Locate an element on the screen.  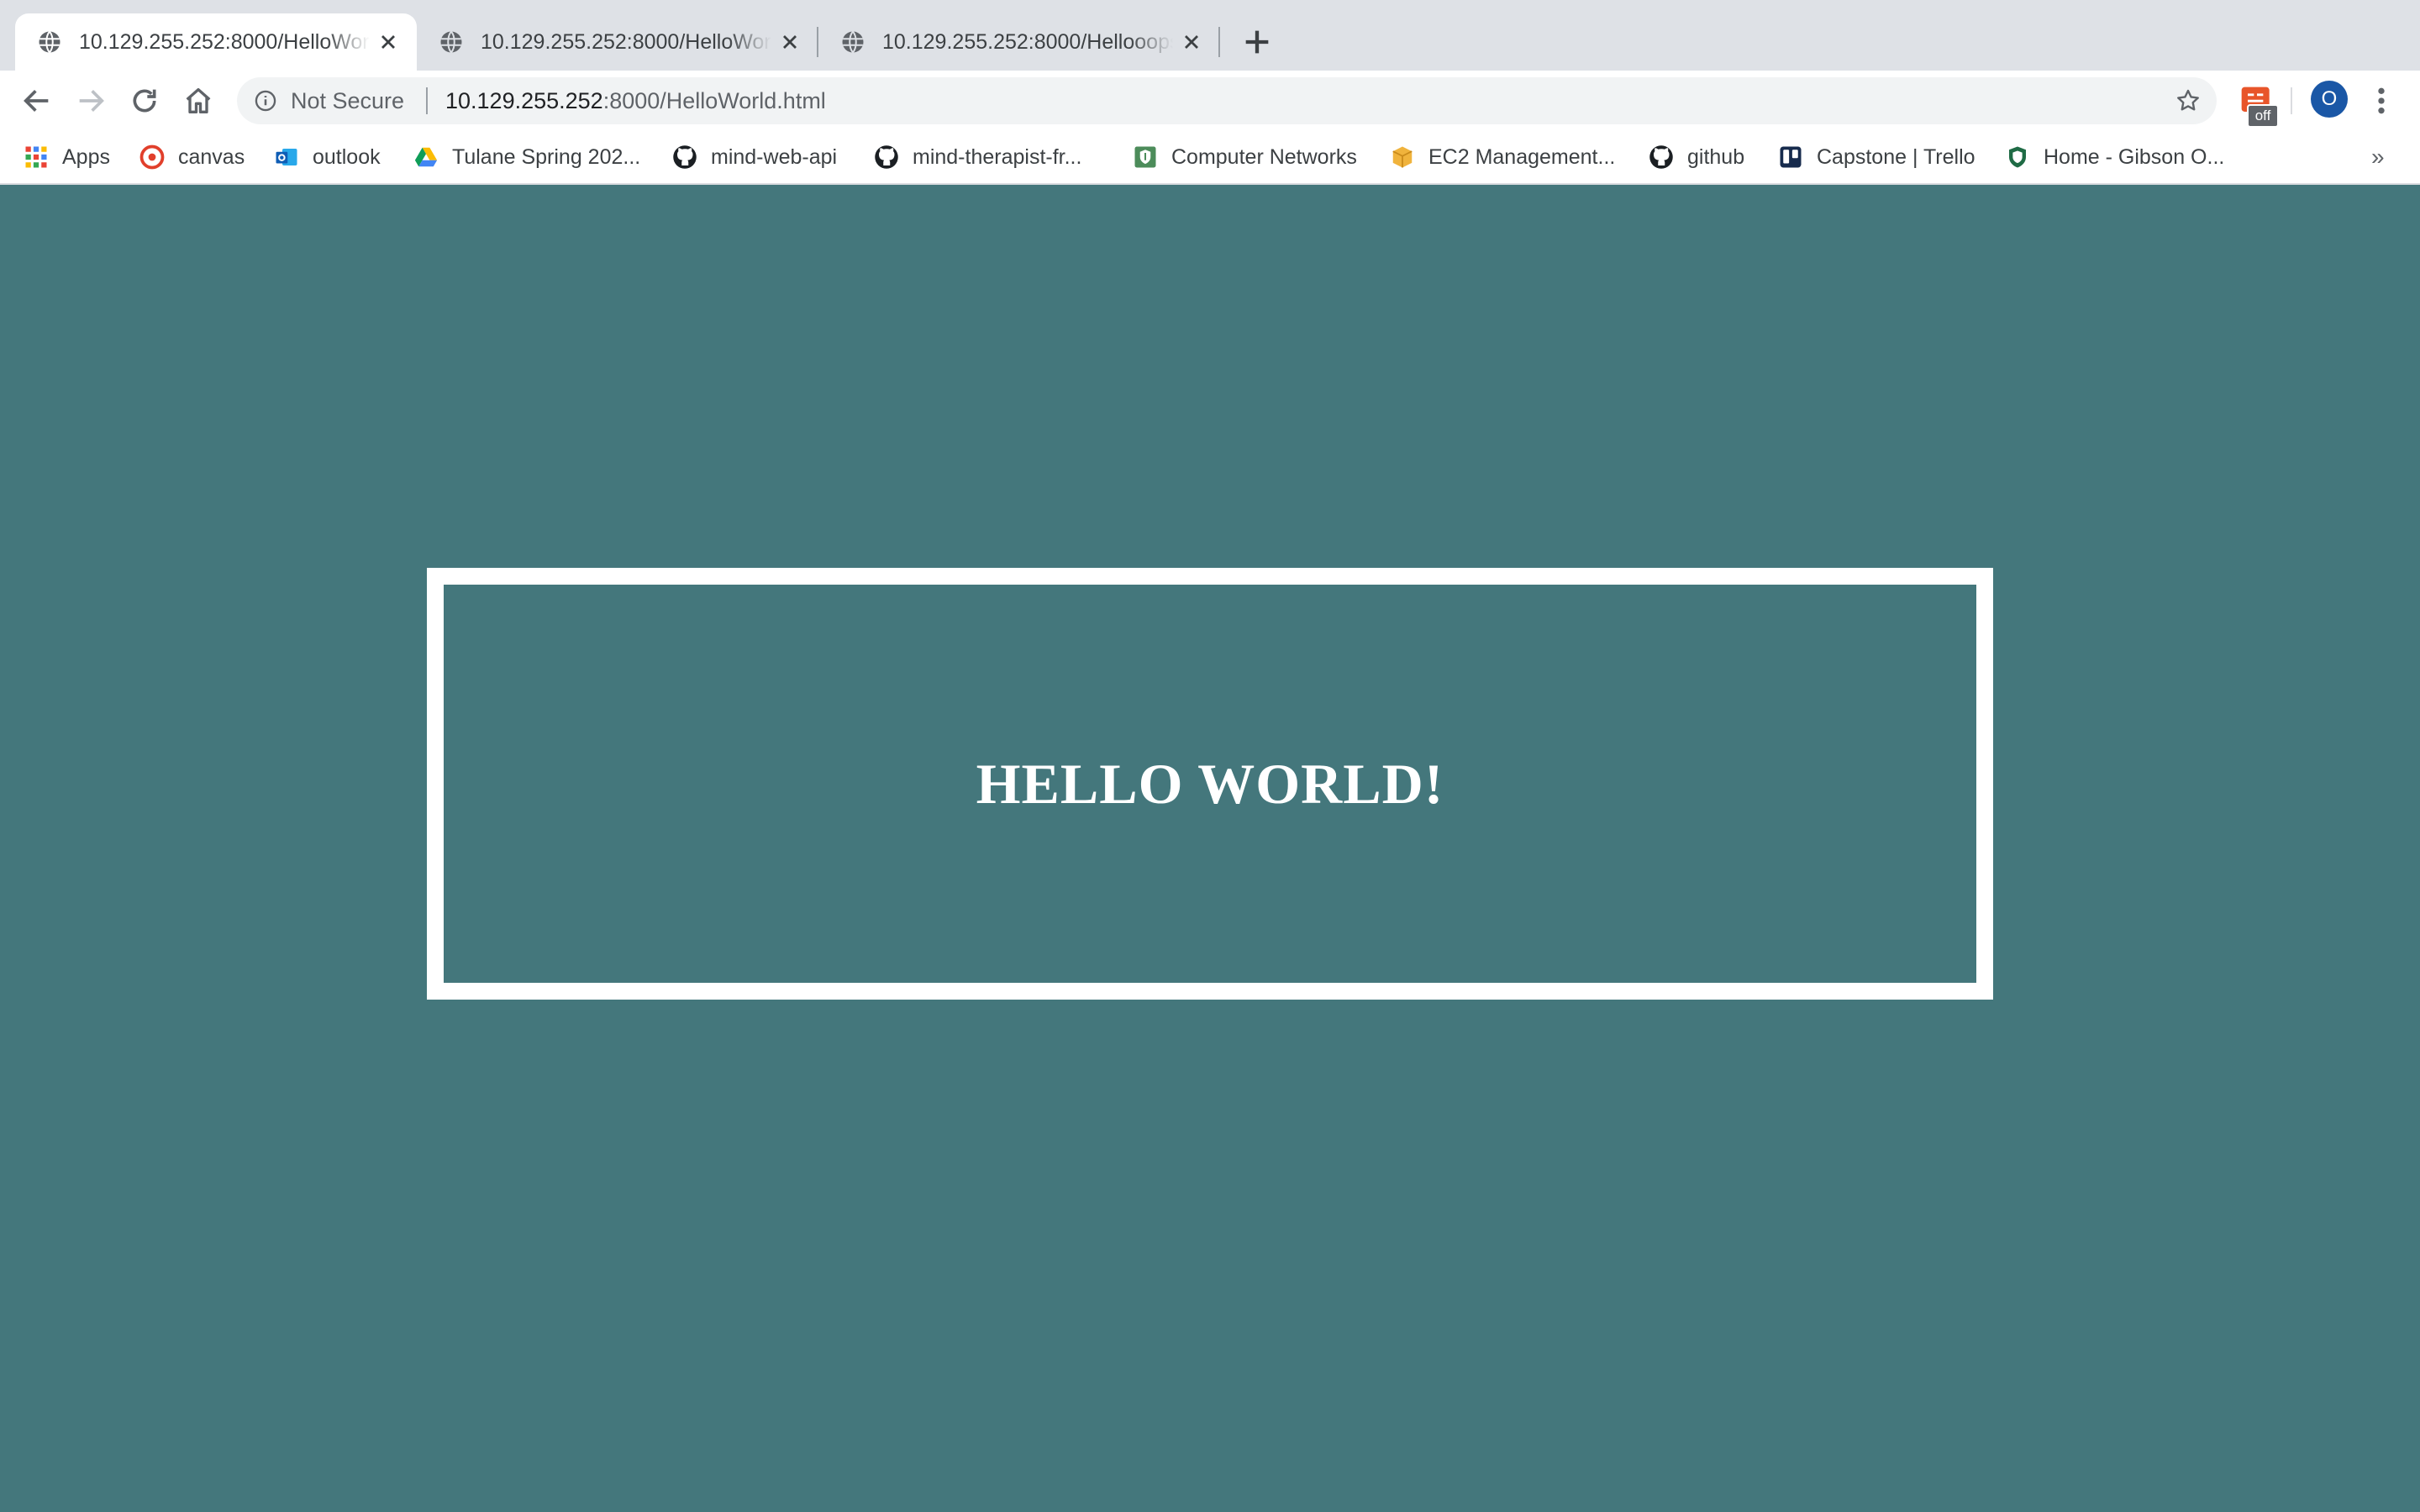
tab-title: 10.129.255.252:8000/Hellooops.html is located at coordinates (1027, 41).